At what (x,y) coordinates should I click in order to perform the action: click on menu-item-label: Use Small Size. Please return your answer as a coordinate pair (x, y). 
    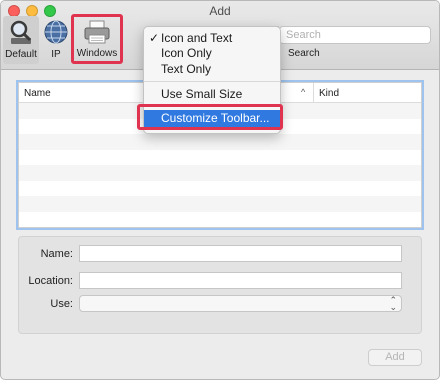
    Looking at the image, I should click on (202, 94).